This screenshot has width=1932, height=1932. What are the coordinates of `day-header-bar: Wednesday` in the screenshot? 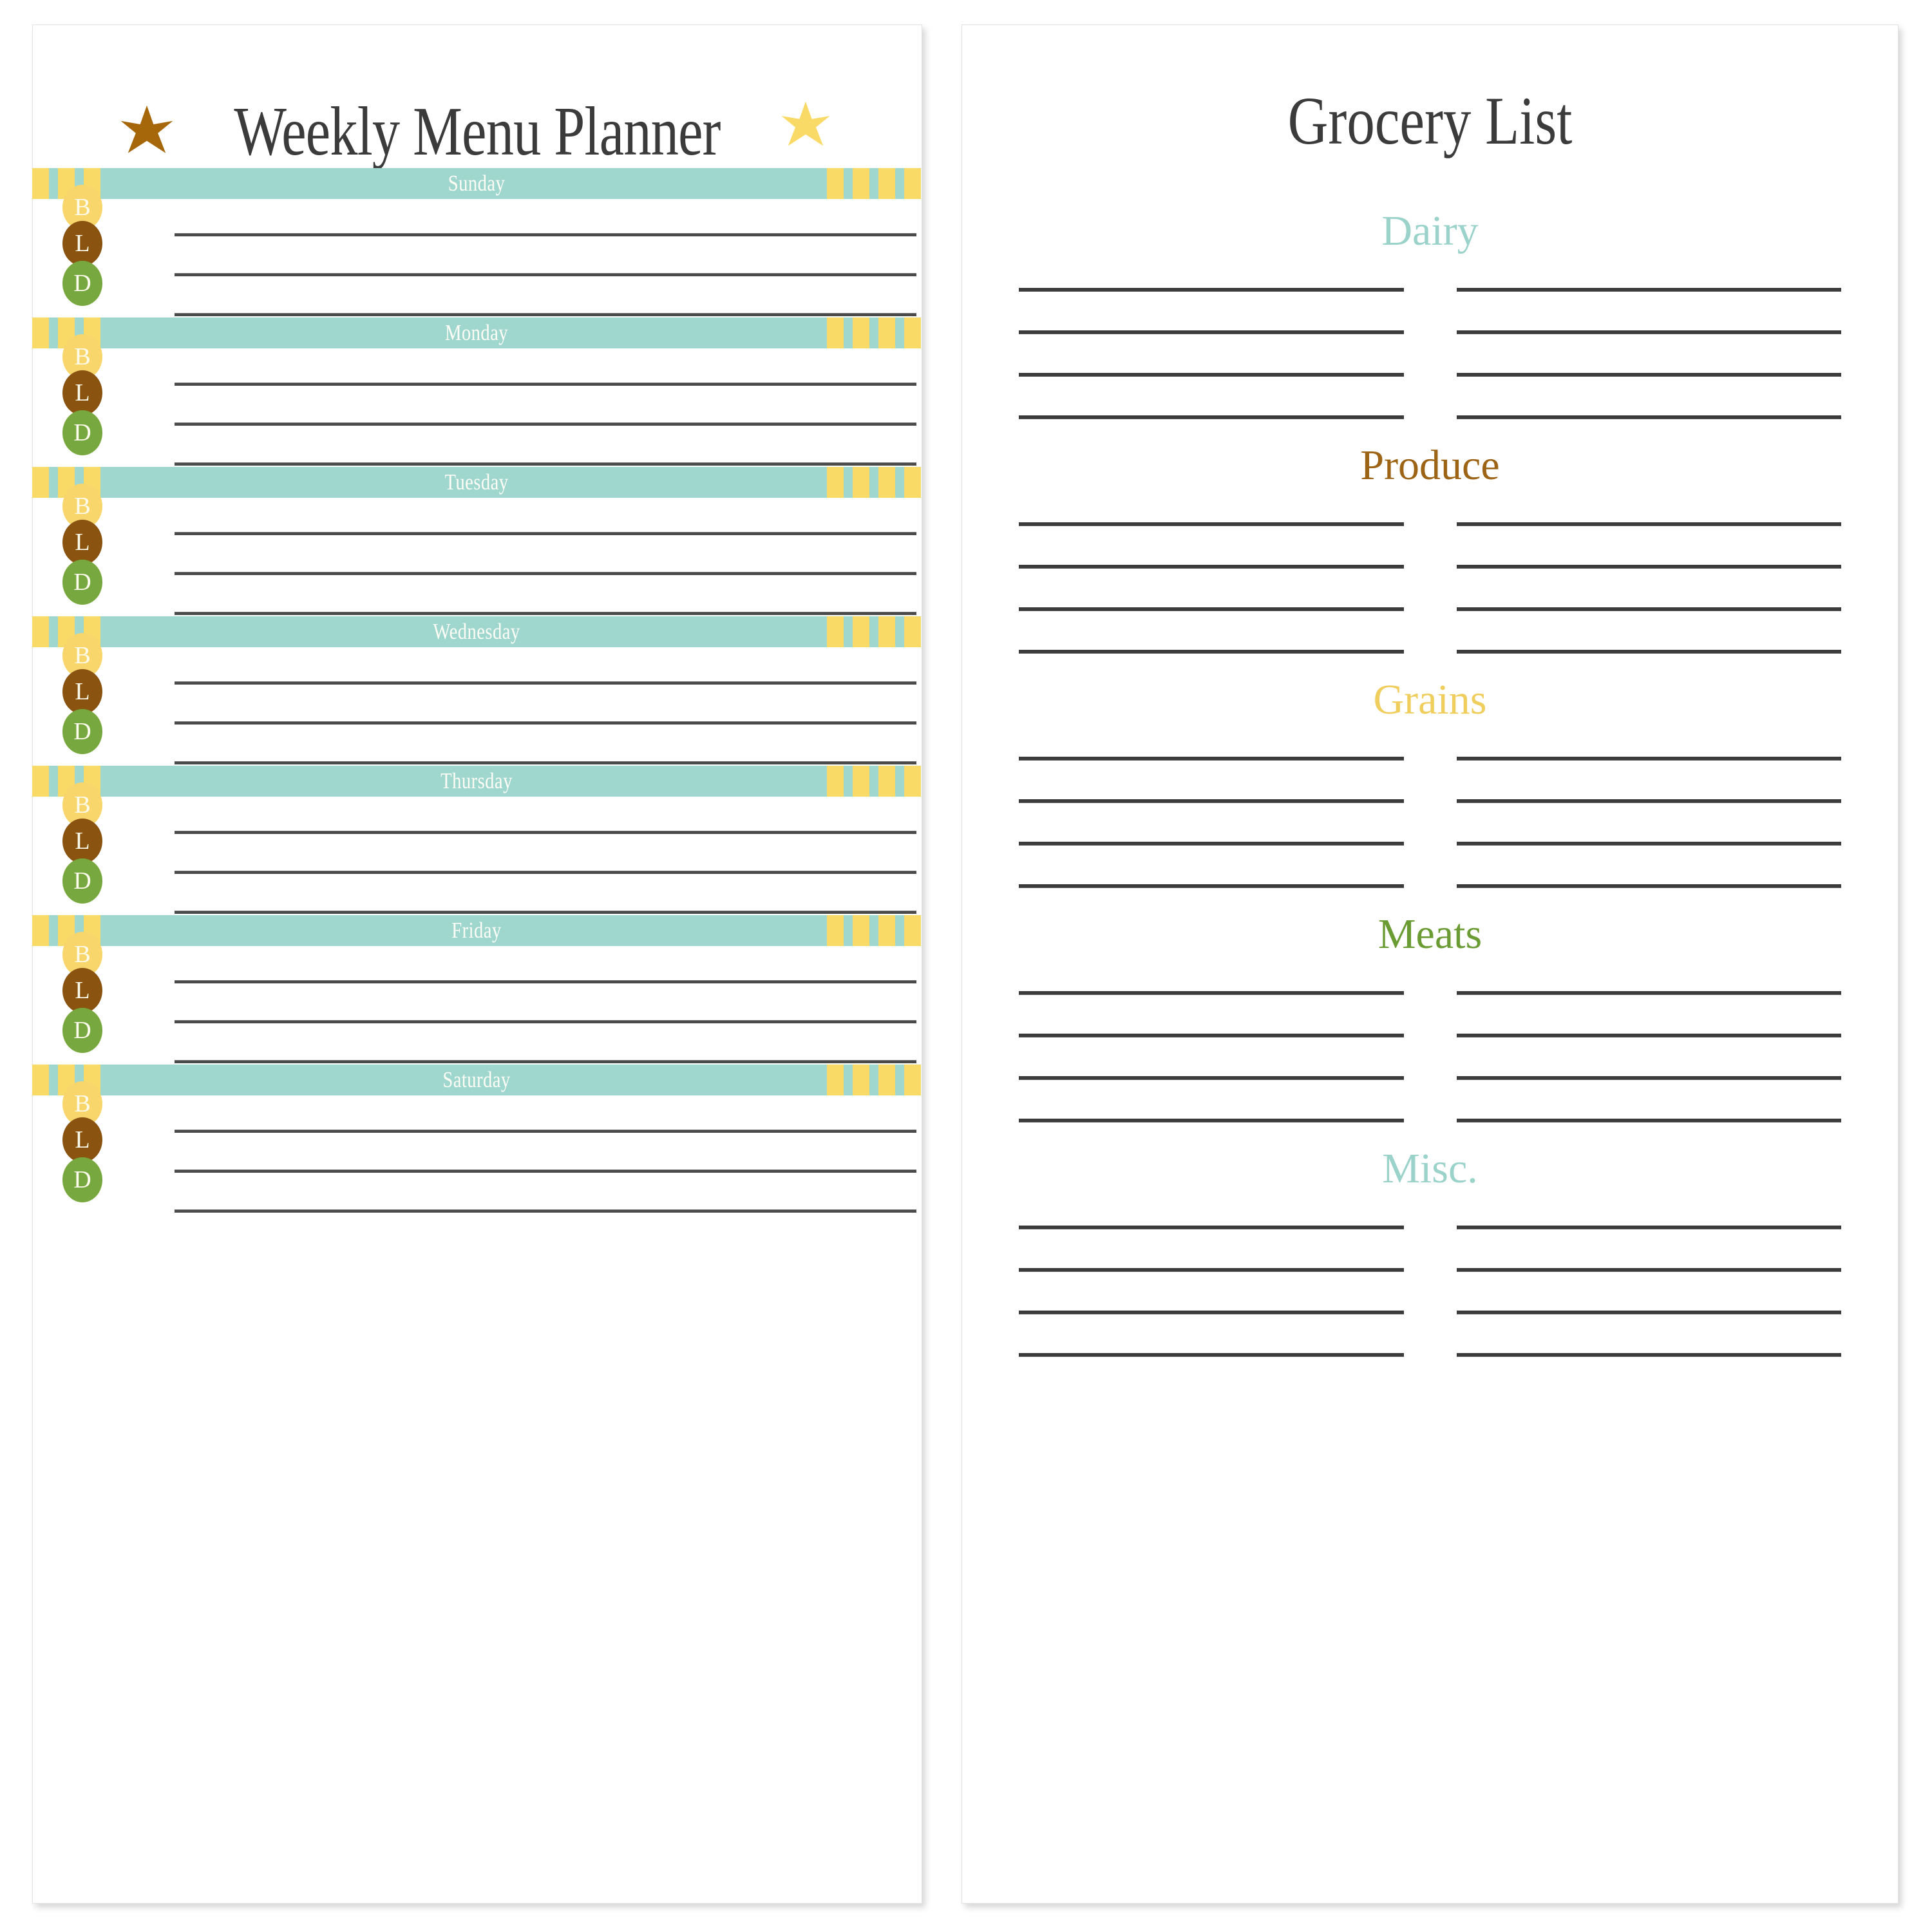 It's located at (477, 631).